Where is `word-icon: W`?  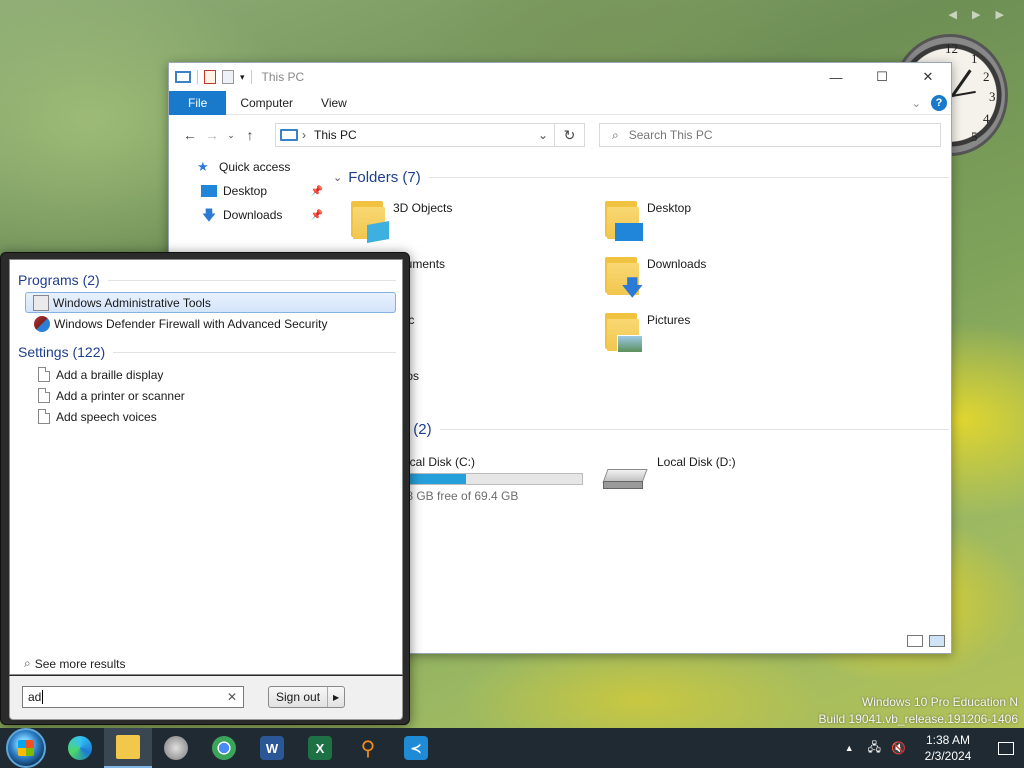 word-icon: W is located at coordinates (272, 748).